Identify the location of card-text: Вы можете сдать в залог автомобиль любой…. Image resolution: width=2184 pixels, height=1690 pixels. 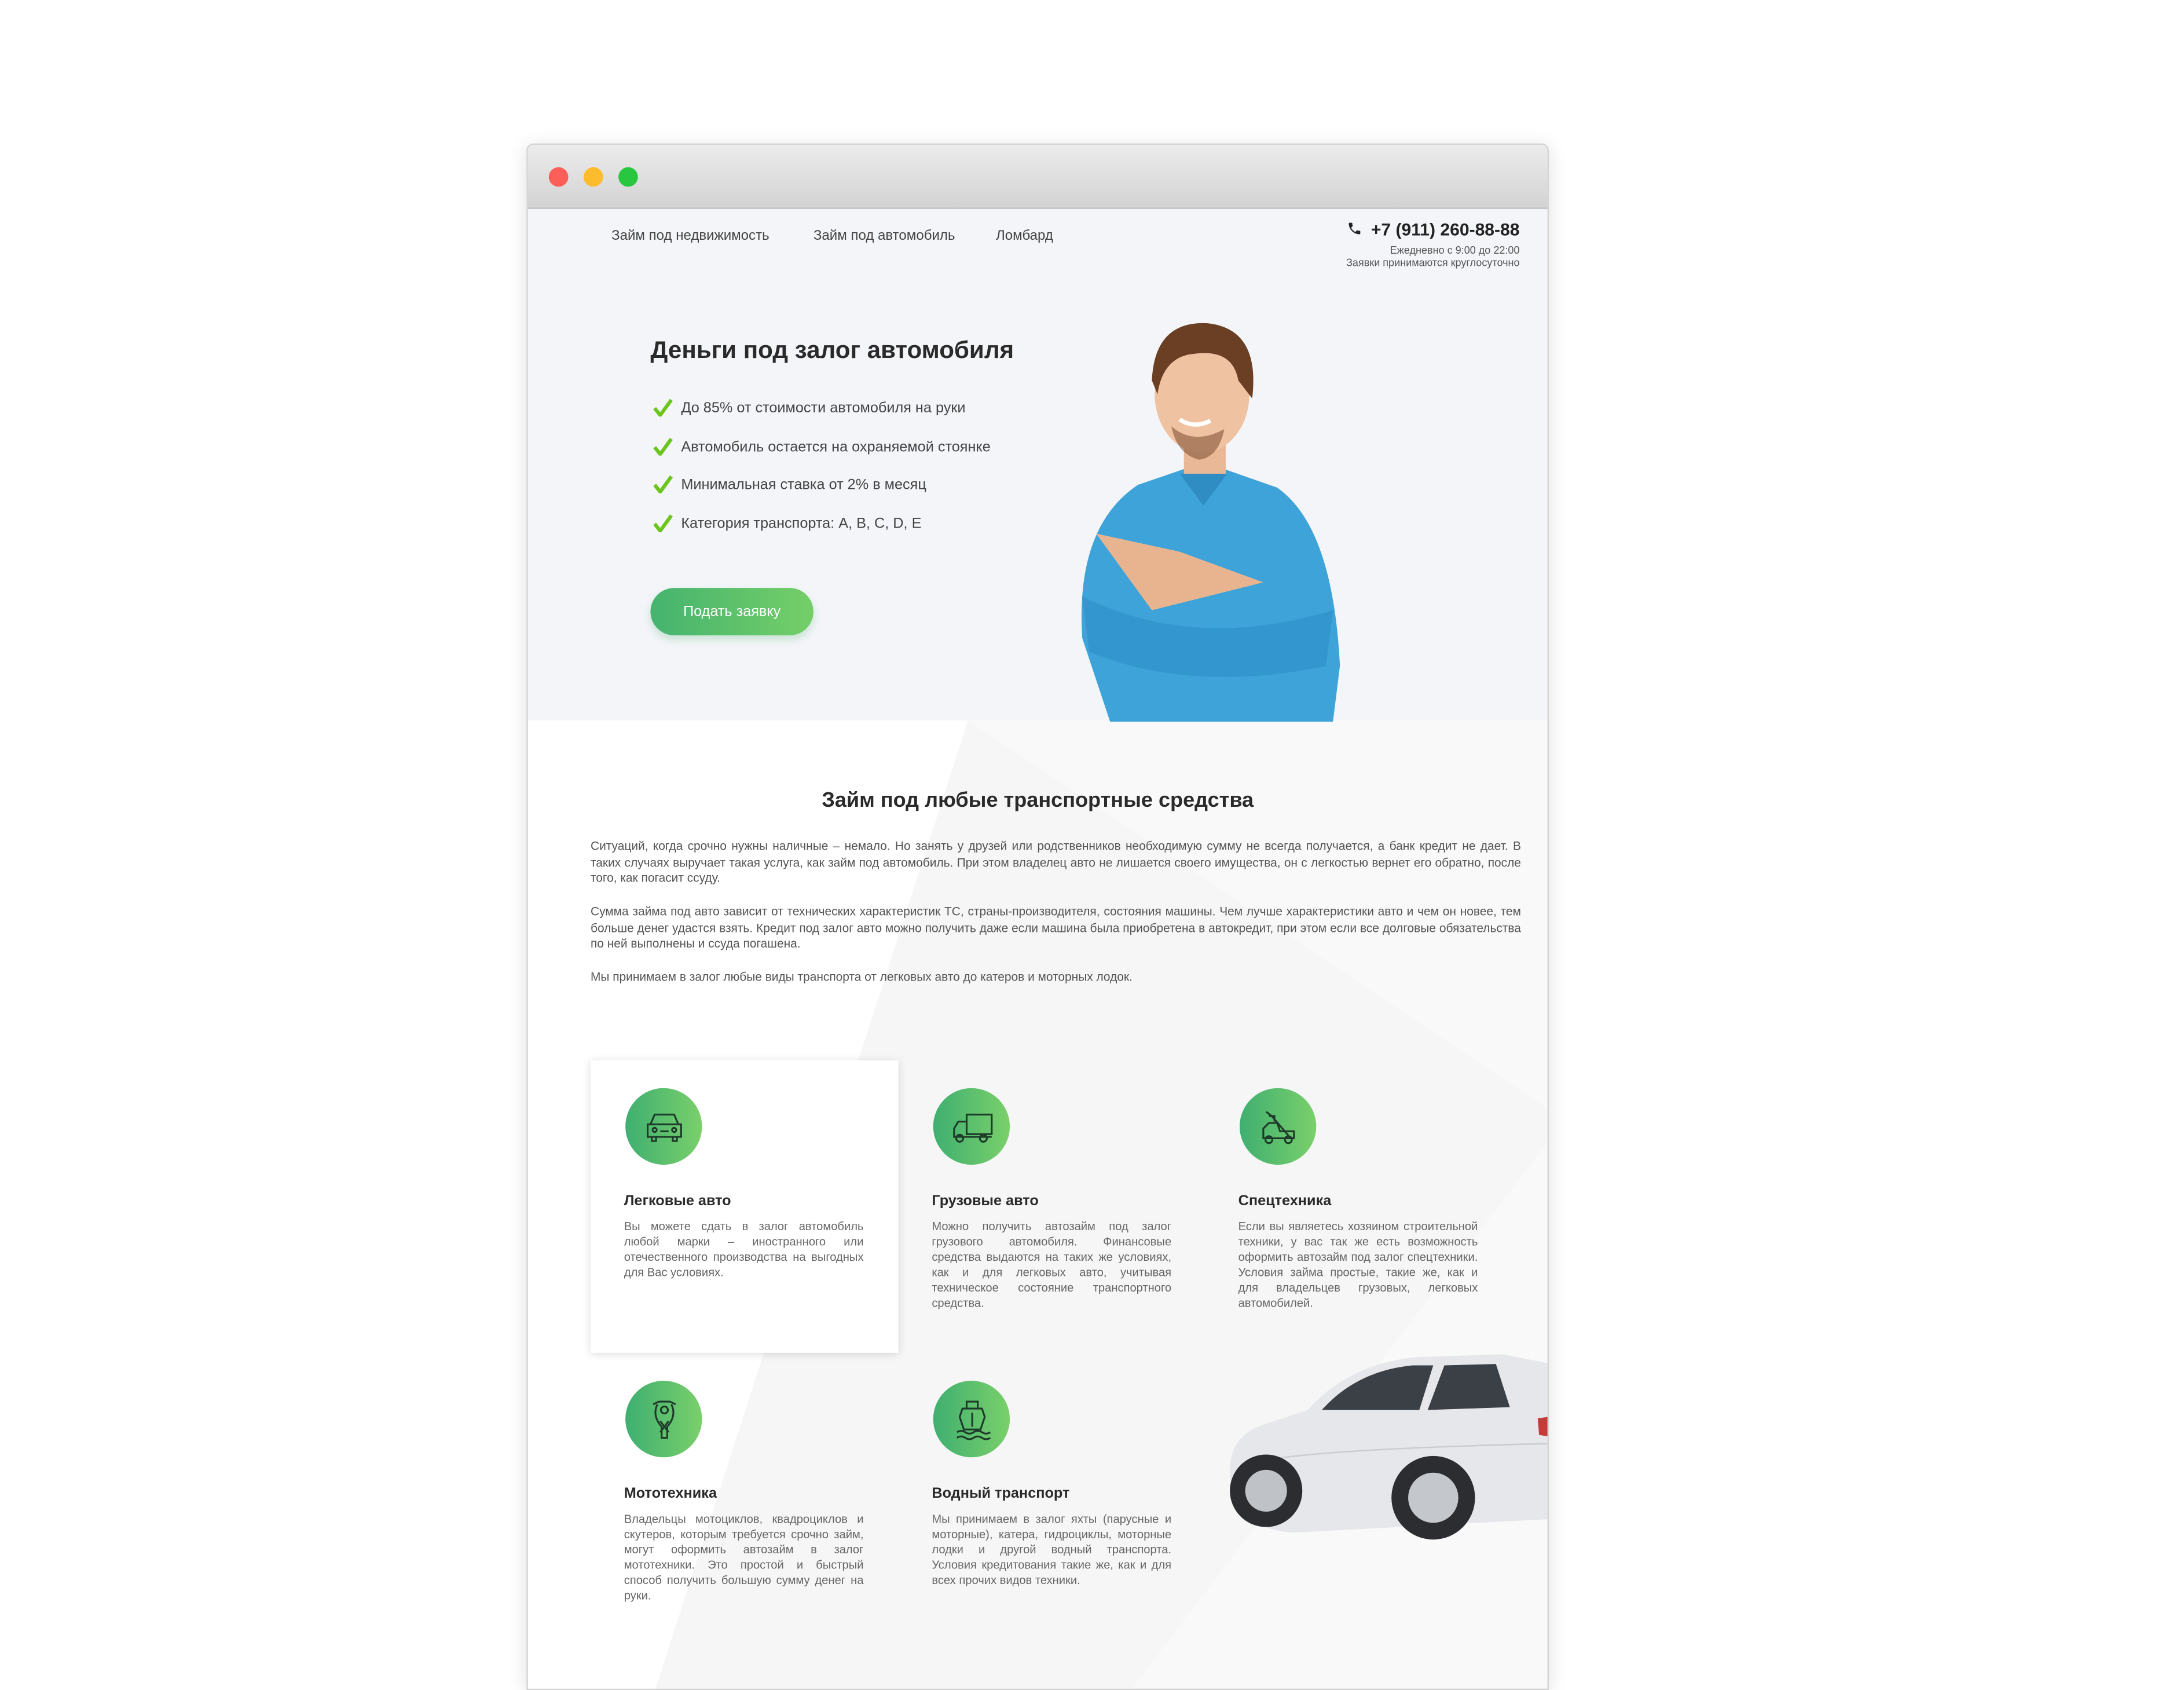
(744, 1249).